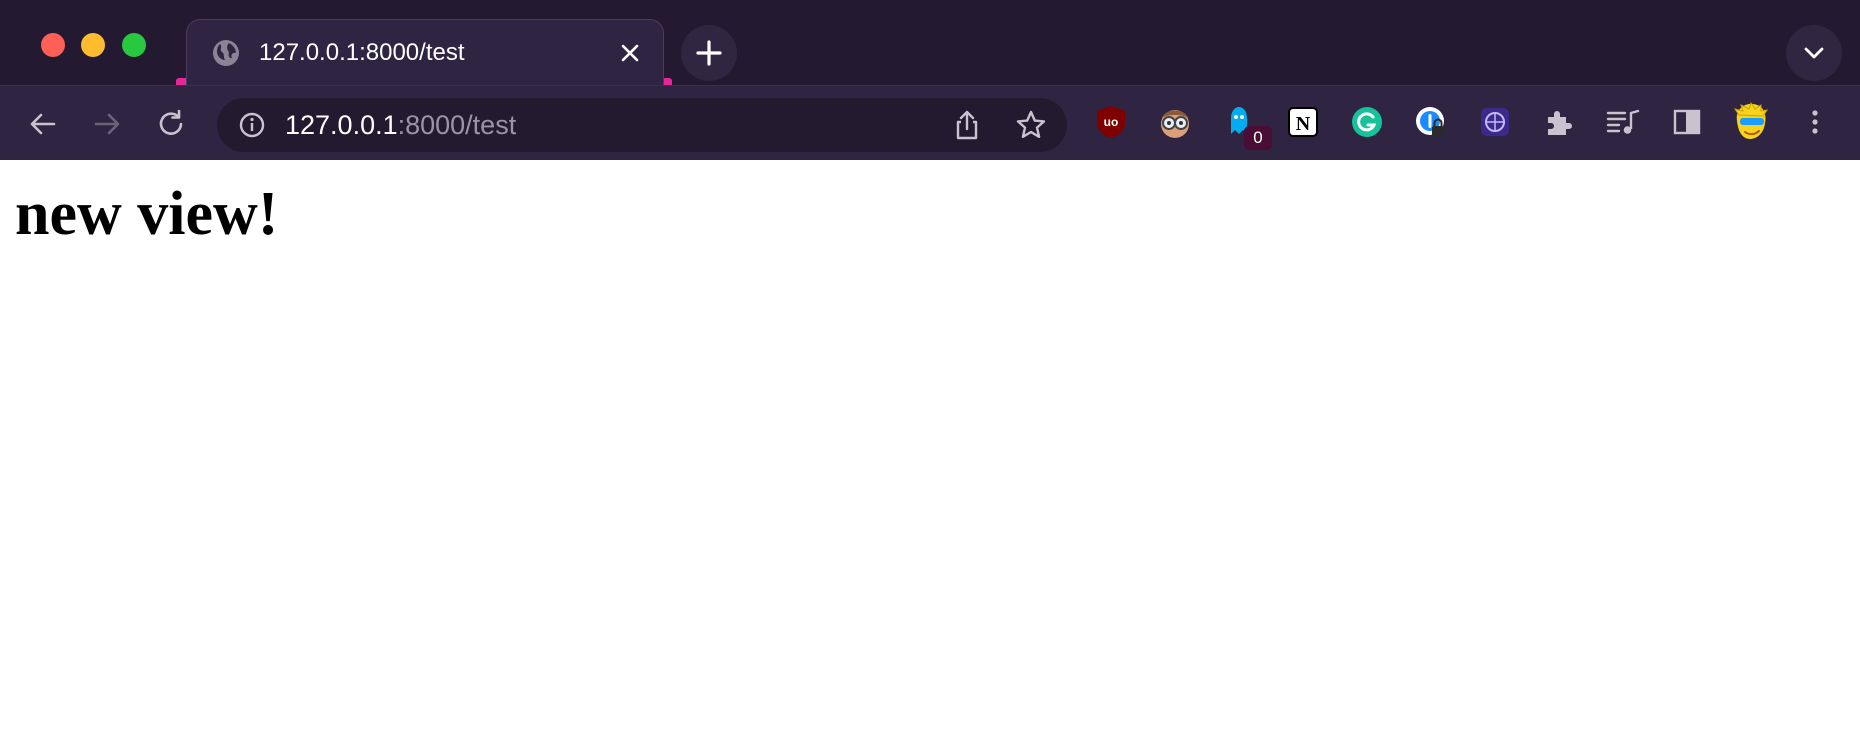 Image resolution: width=1860 pixels, height=750 pixels. I want to click on active-tab: 127.0.0.1:8000/test, so click(425, 52).